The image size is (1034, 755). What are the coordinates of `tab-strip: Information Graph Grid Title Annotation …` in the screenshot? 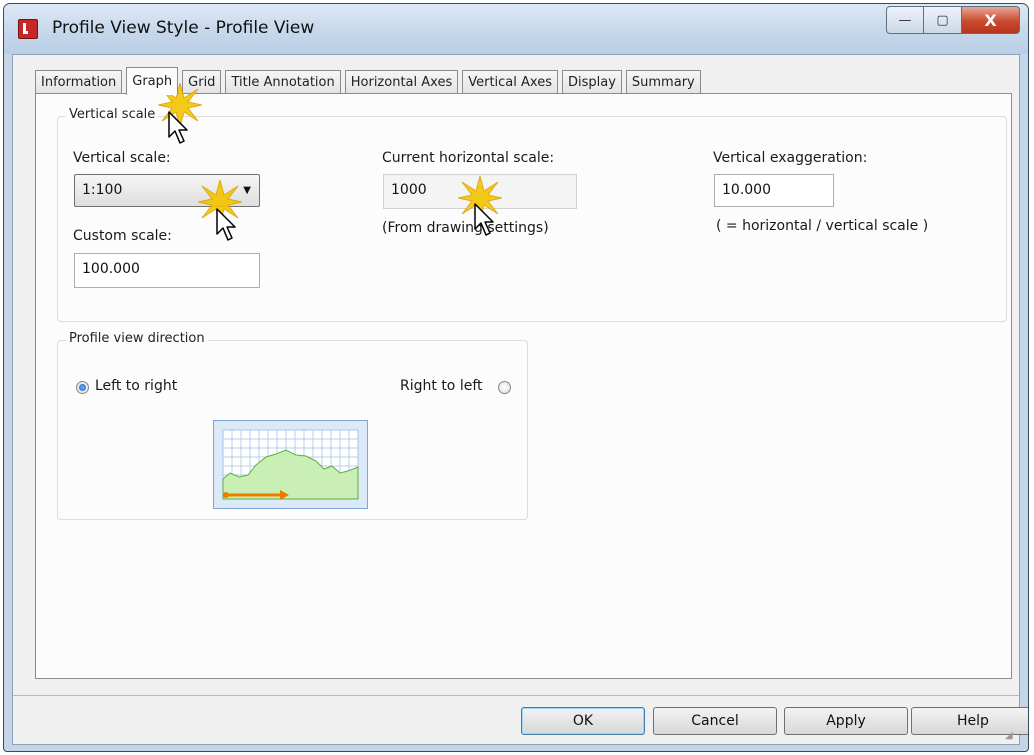 It's located at (370, 80).